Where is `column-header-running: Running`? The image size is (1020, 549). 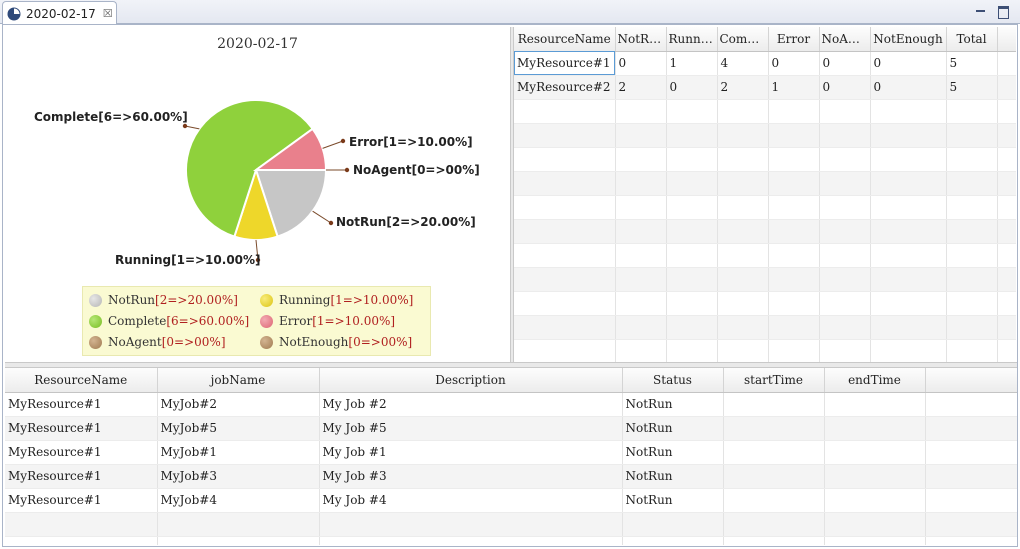 column-header-running: Running is located at coordinates (692, 39).